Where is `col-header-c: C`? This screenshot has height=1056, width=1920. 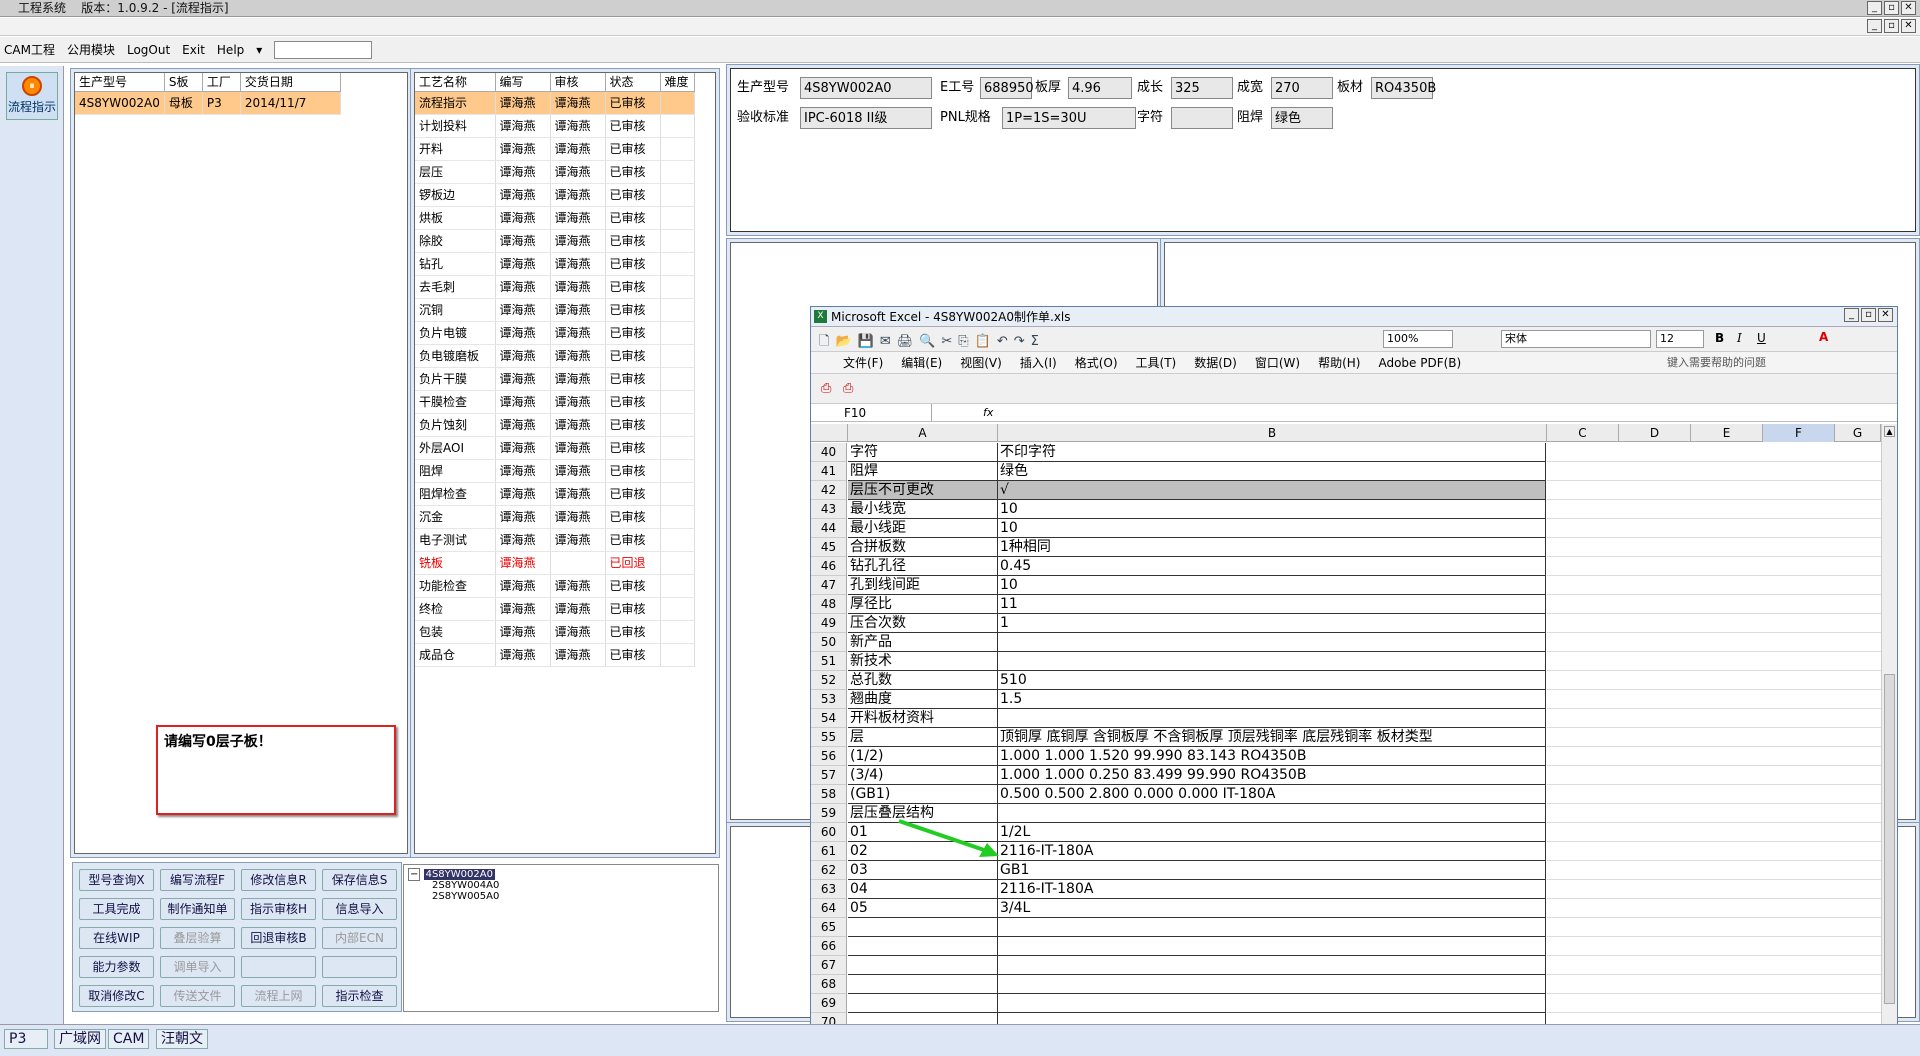
col-header-c: C is located at coordinates (1583, 433).